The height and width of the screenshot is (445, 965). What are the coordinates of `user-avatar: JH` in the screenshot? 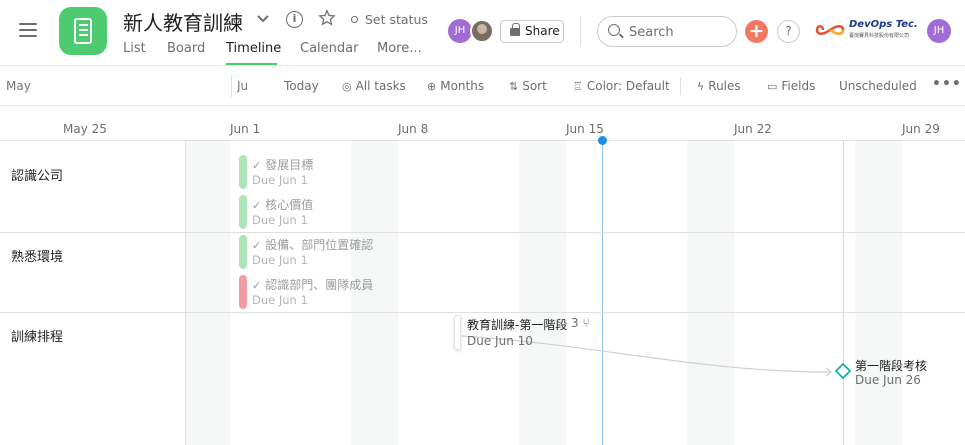 It's located at (939, 31).